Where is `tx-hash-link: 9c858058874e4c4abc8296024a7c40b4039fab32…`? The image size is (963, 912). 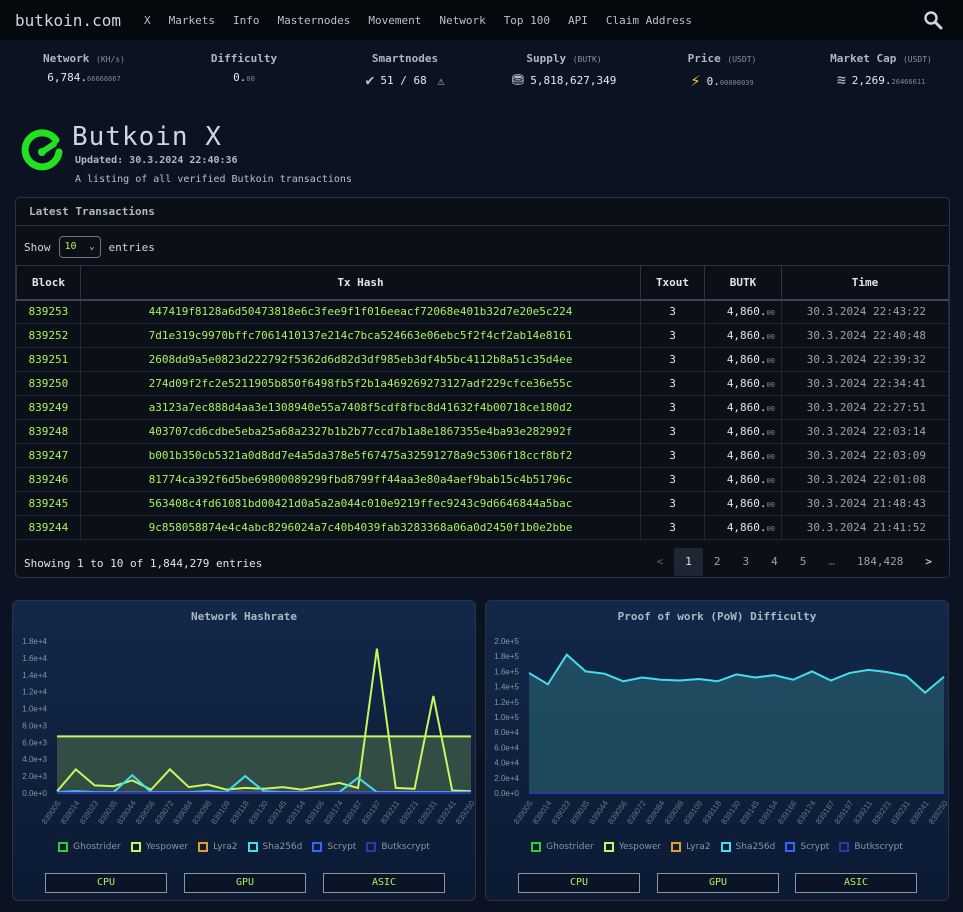 tx-hash-link: 9c858058874e4c4abc8296024a7c40b4039fab32… is located at coordinates (360, 527).